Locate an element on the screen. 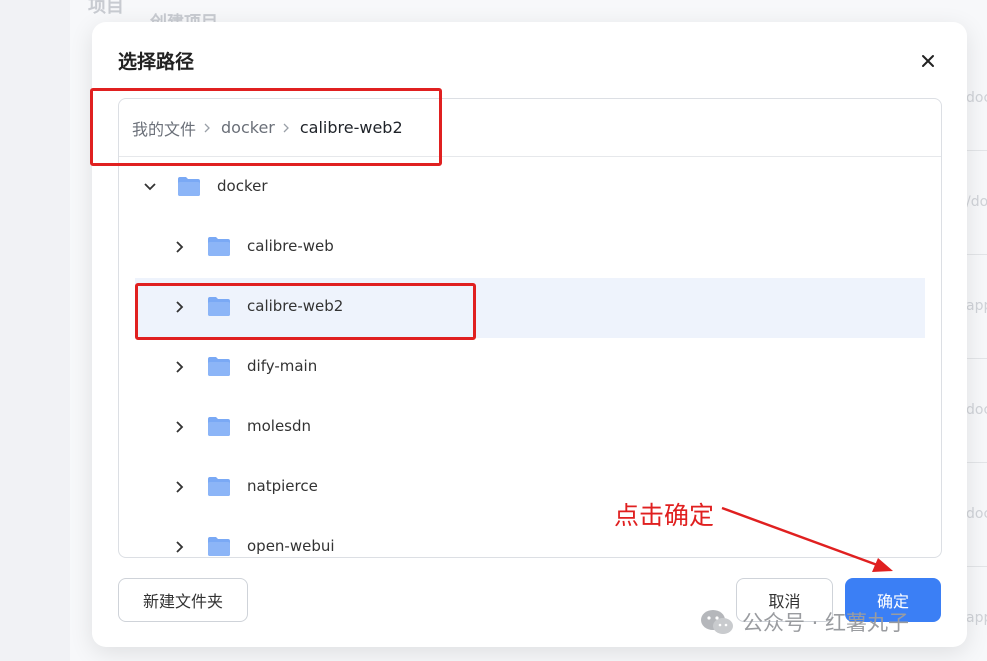 The height and width of the screenshot is (661, 987). background-heading: 项目 is located at coordinates (106, 8).